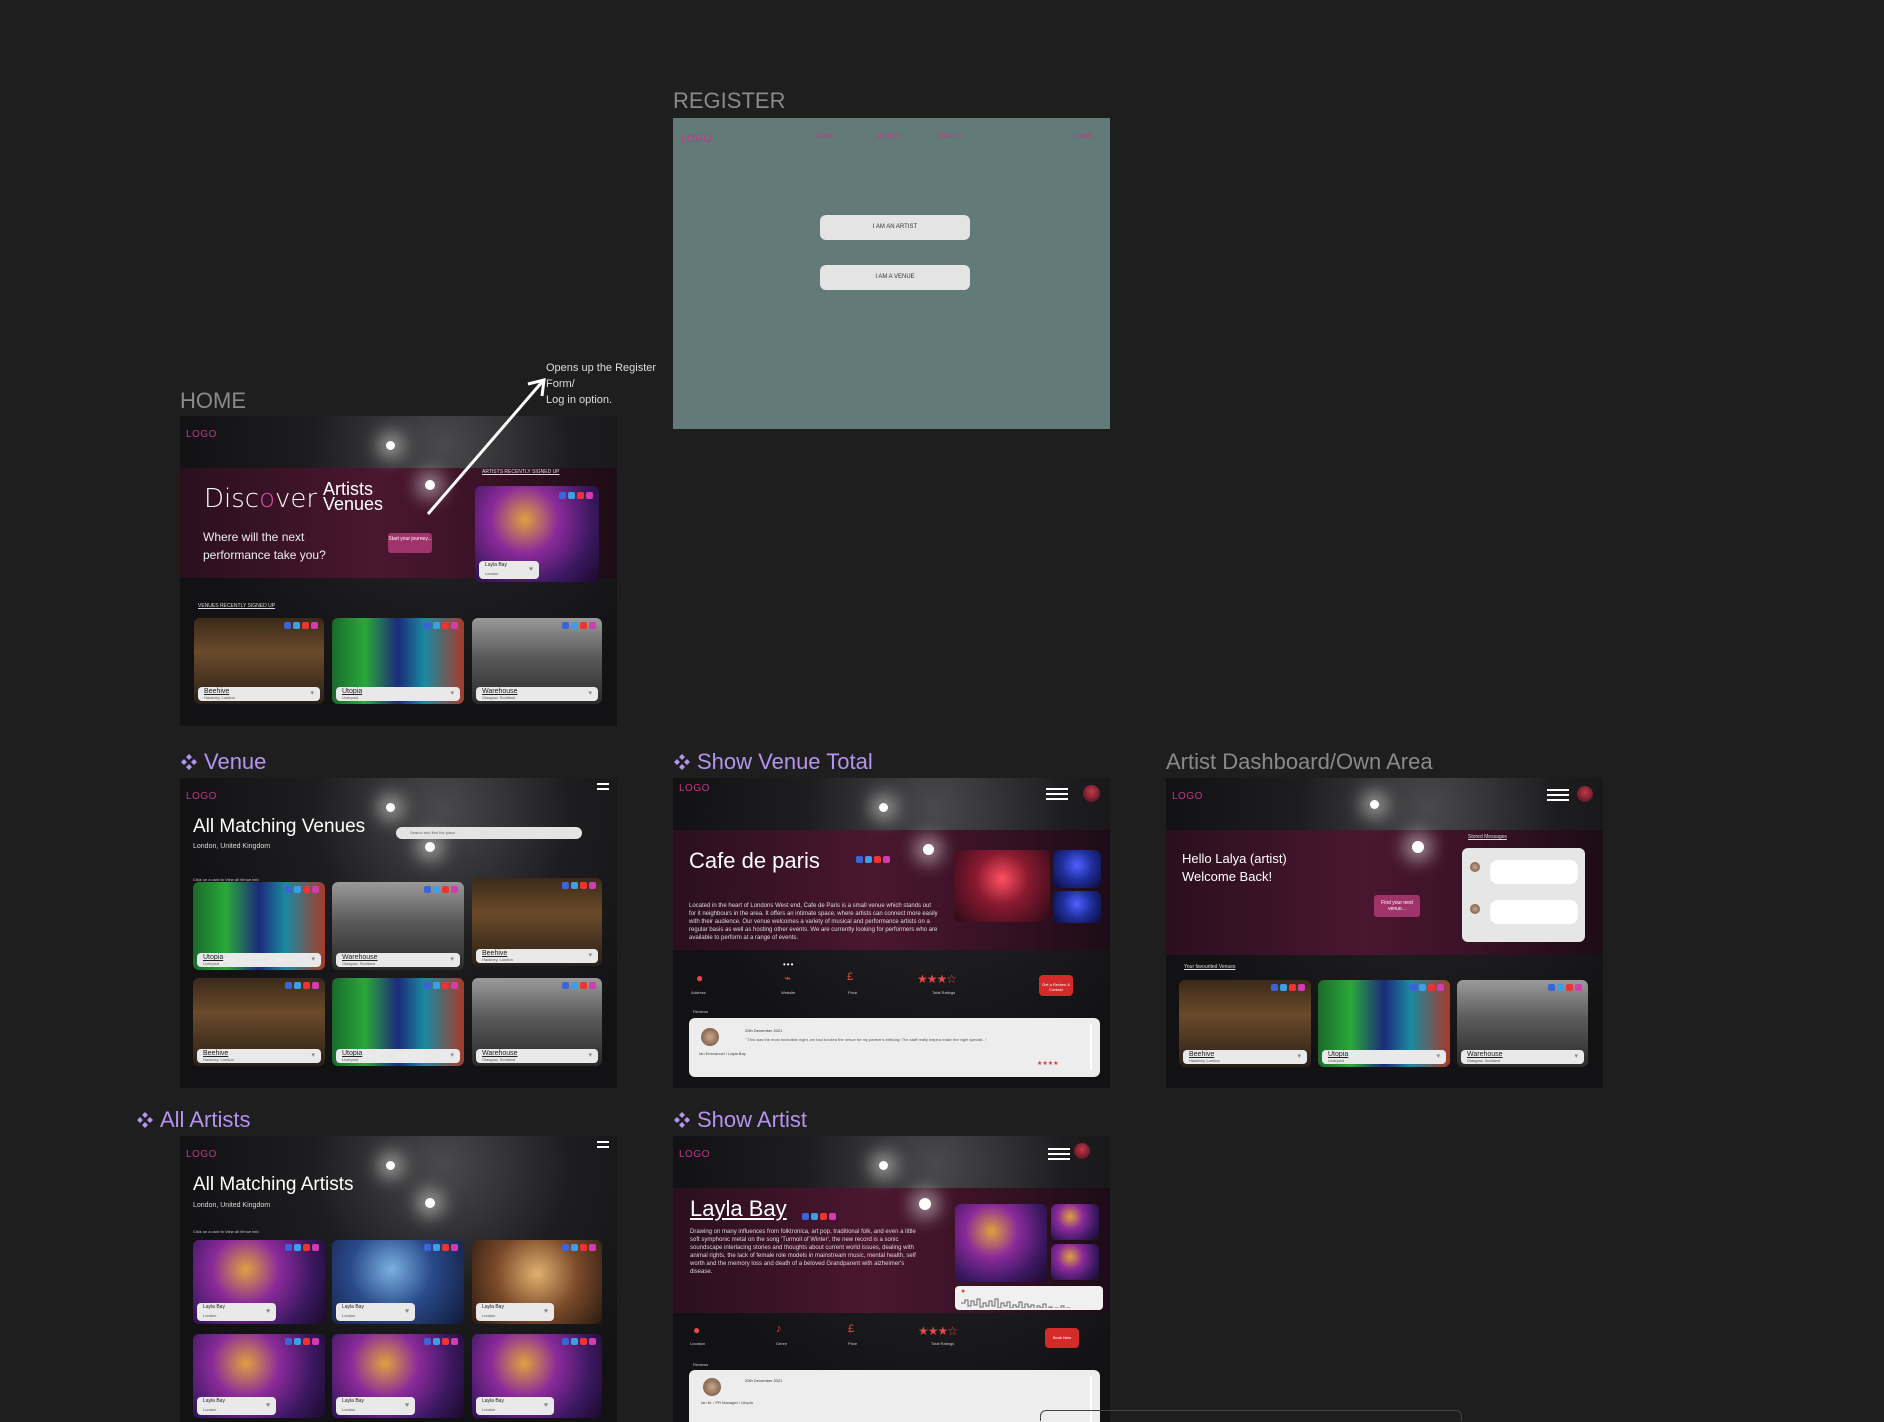 This screenshot has width=1884, height=1422. I want to click on play-icon: ●, so click(963, 1291).